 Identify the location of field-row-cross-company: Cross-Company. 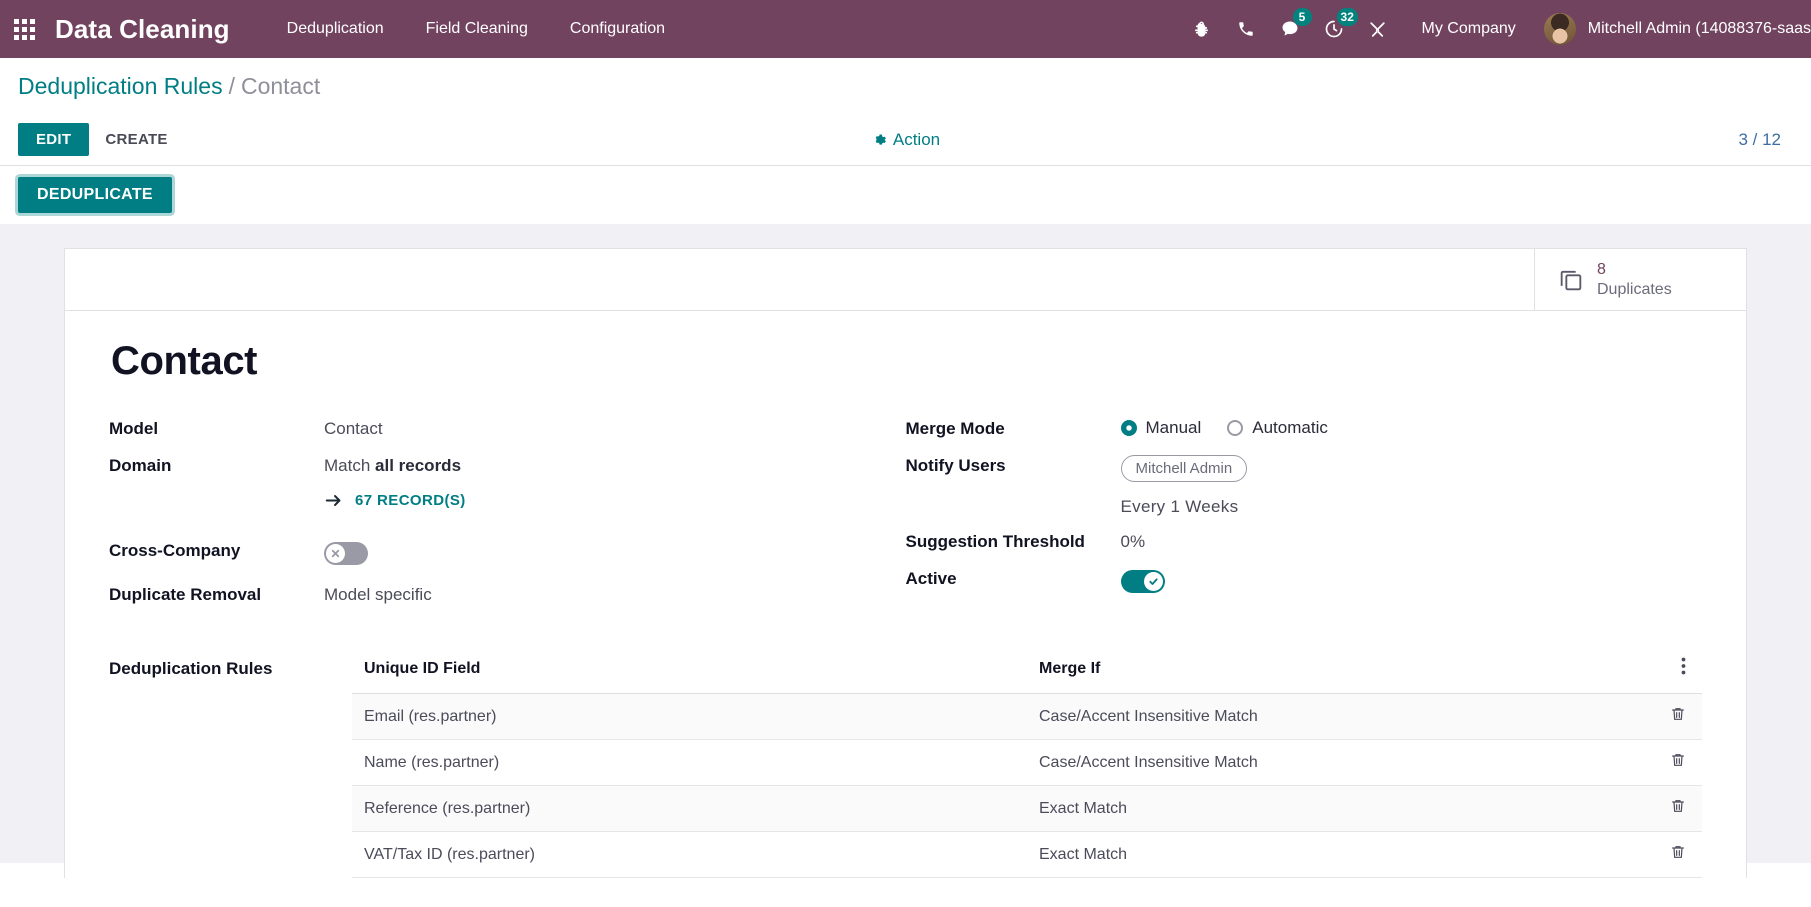
(487, 560).